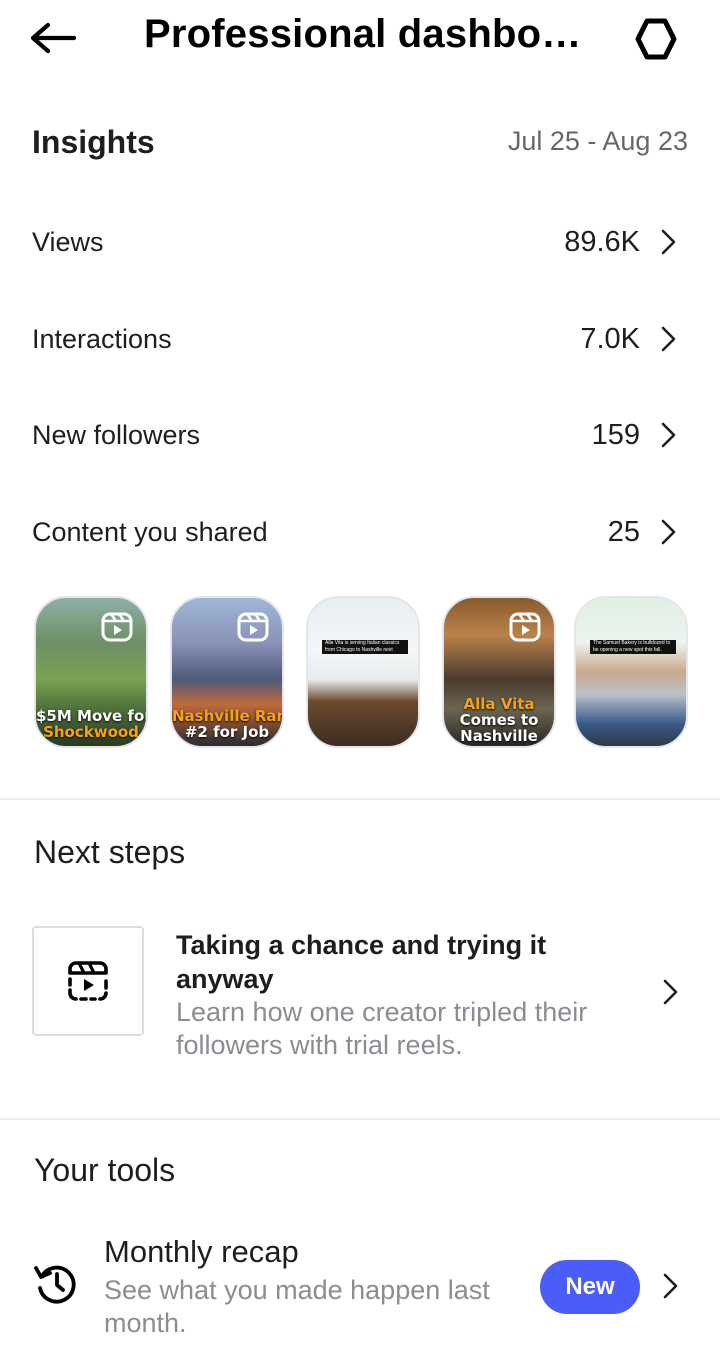 Image resolution: width=720 pixels, height=1368 pixels. I want to click on metric-value: 89.6K, so click(602, 241).